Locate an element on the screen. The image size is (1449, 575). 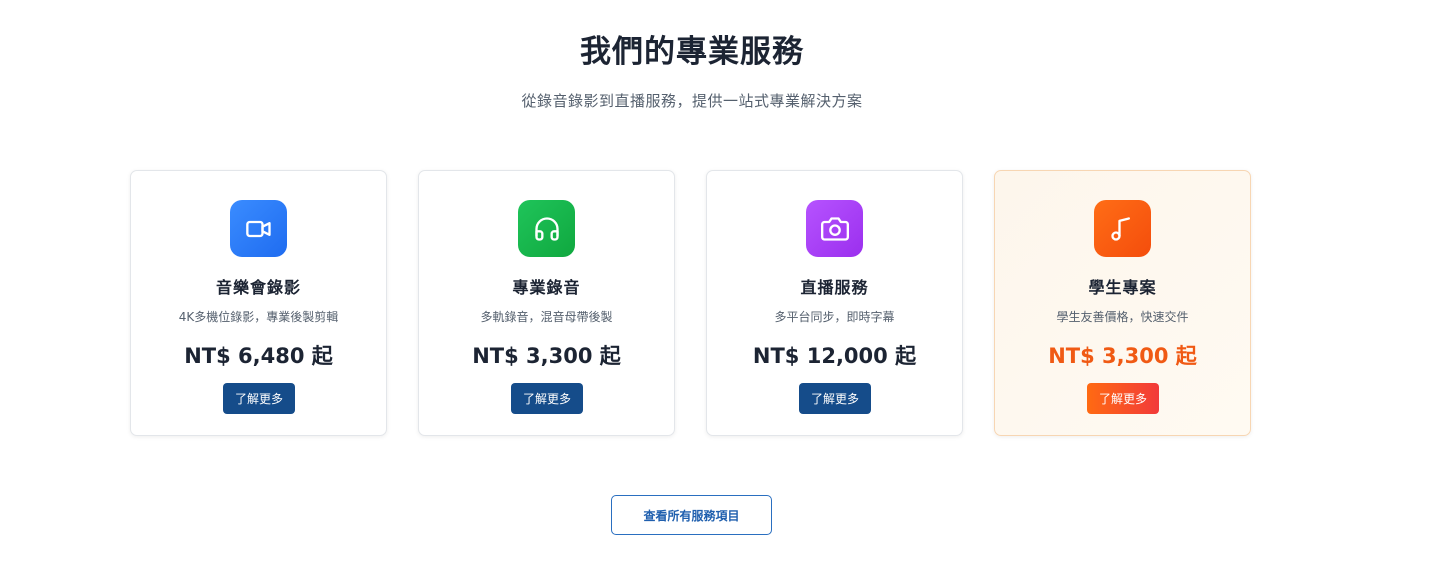
service-card-student: 學生專案 學生友善價格，快速交件 NT$ 3,300 起 了解更多 is located at coordinates (1122, 303).